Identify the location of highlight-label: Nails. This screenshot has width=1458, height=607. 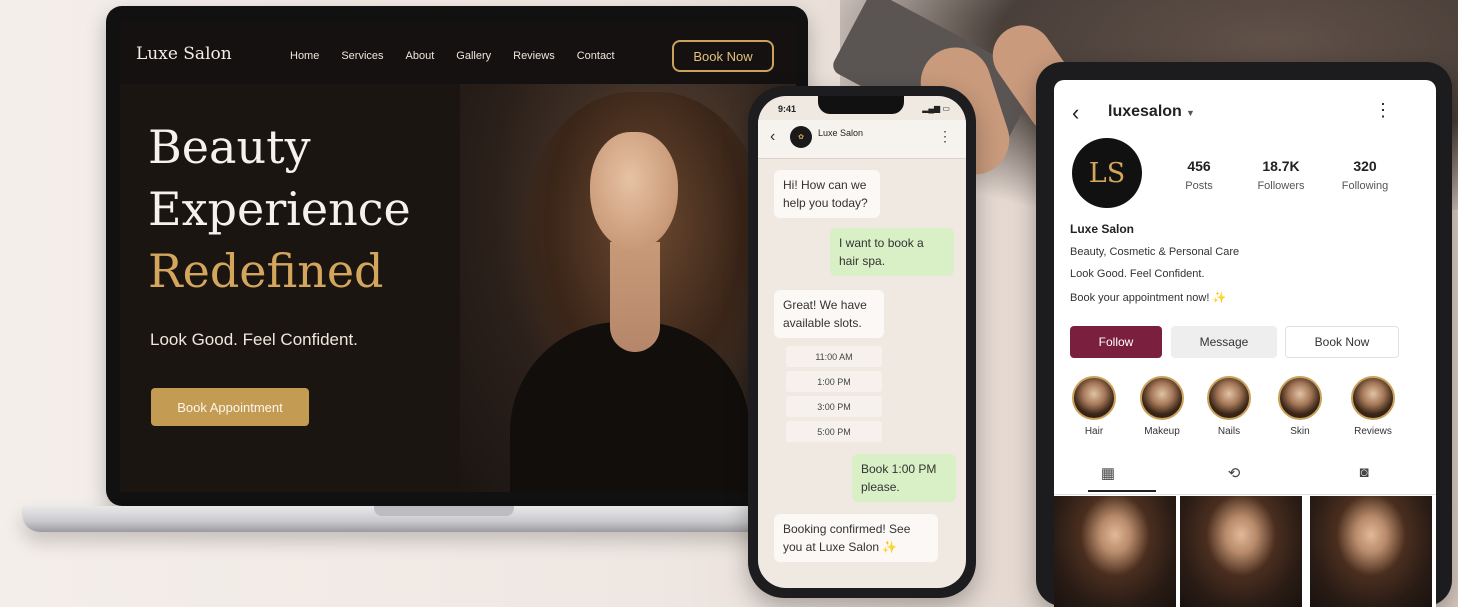
(1229, 431).